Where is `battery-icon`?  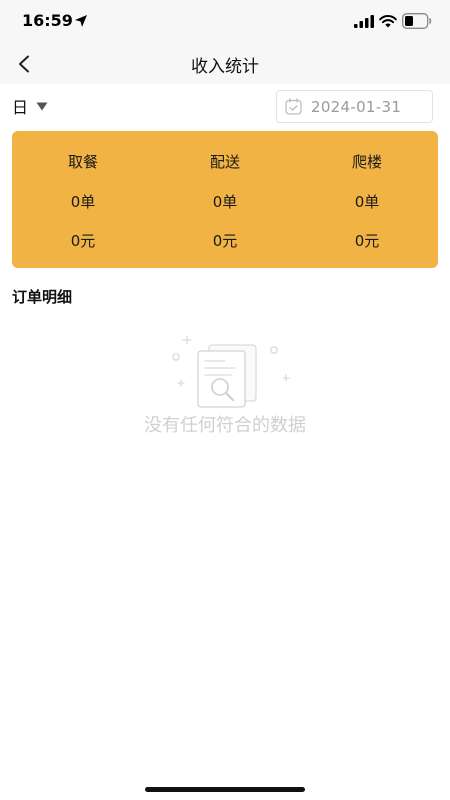 battery-icon is located at coordinates (417, 21).